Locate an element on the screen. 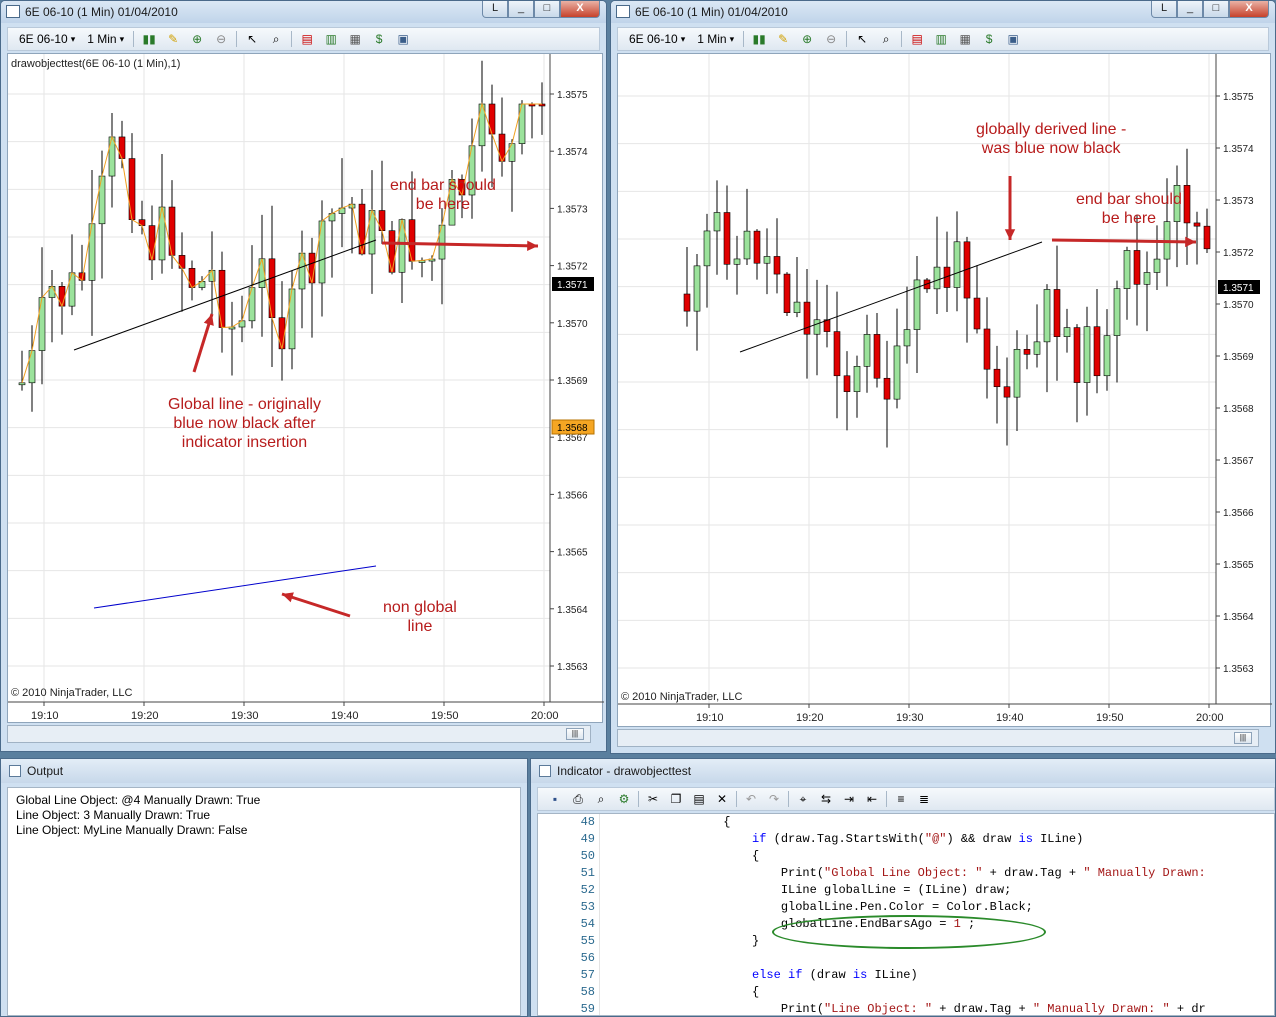  line-number: 54 is located at coordinates (587, 924).